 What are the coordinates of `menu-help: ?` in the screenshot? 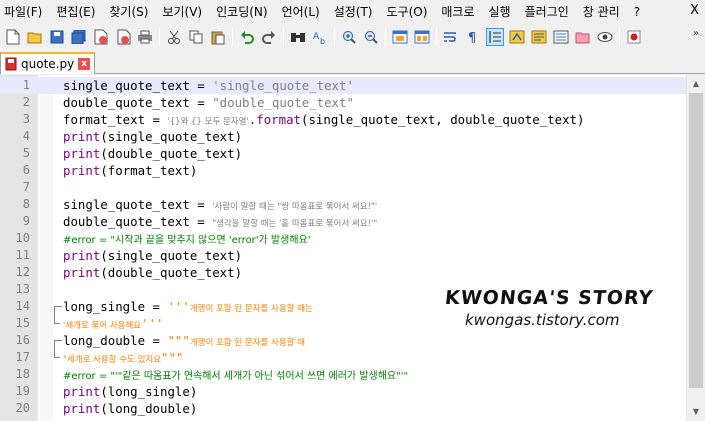 It's located at (637, 12).